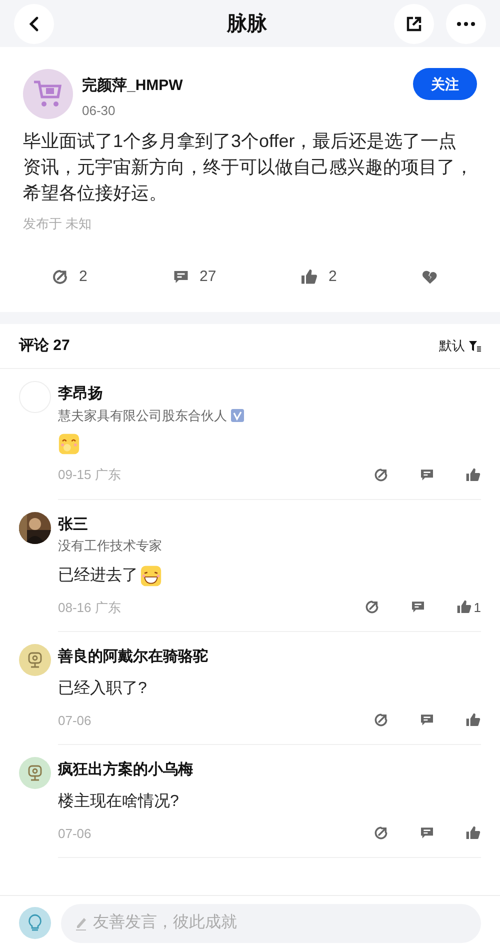 This screenshot has width=500, height=950. Describe the element at coordinates (90, 475) in the screenshot. I see `comment-meta: 09-15 广东` at that location.